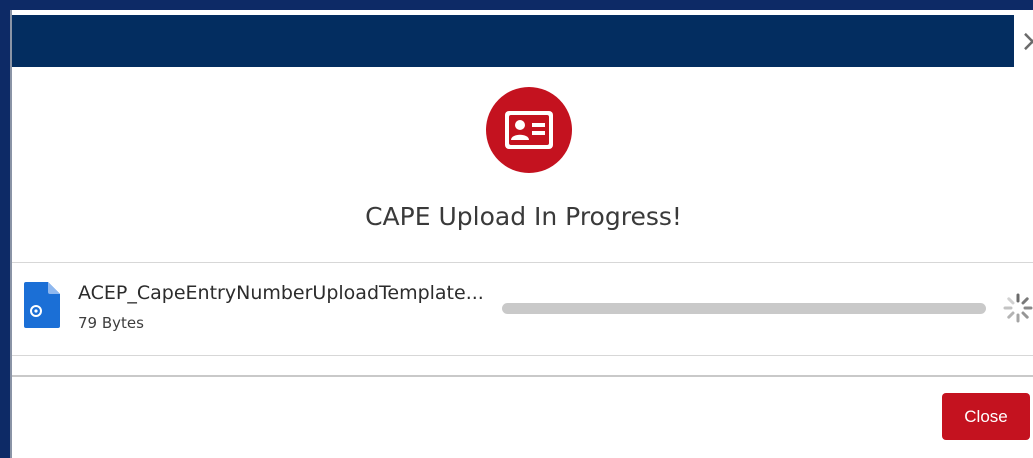 The width and height of the screenshot is (1033, 458). Describe the element at coordinates (1017, 310) in the screenshot. I see `loading-spinner-icon` at that location.